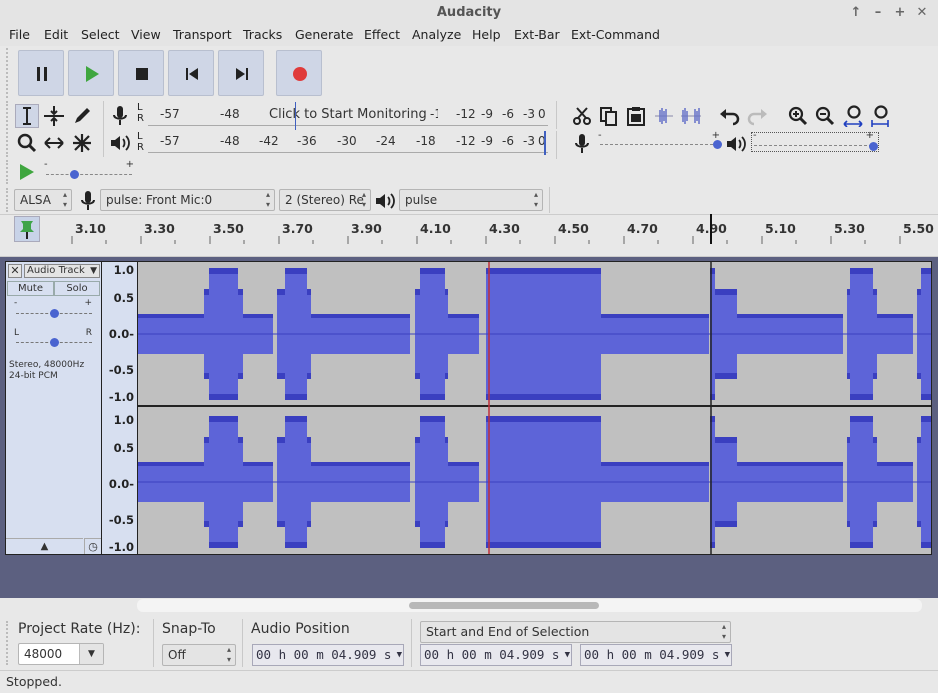 The image size is (938, 693). What do you see at coordinates (62, 271) in the screenshot?
I see `track-name-menu: Audio Track ▼` at bounding box center [62, 271].